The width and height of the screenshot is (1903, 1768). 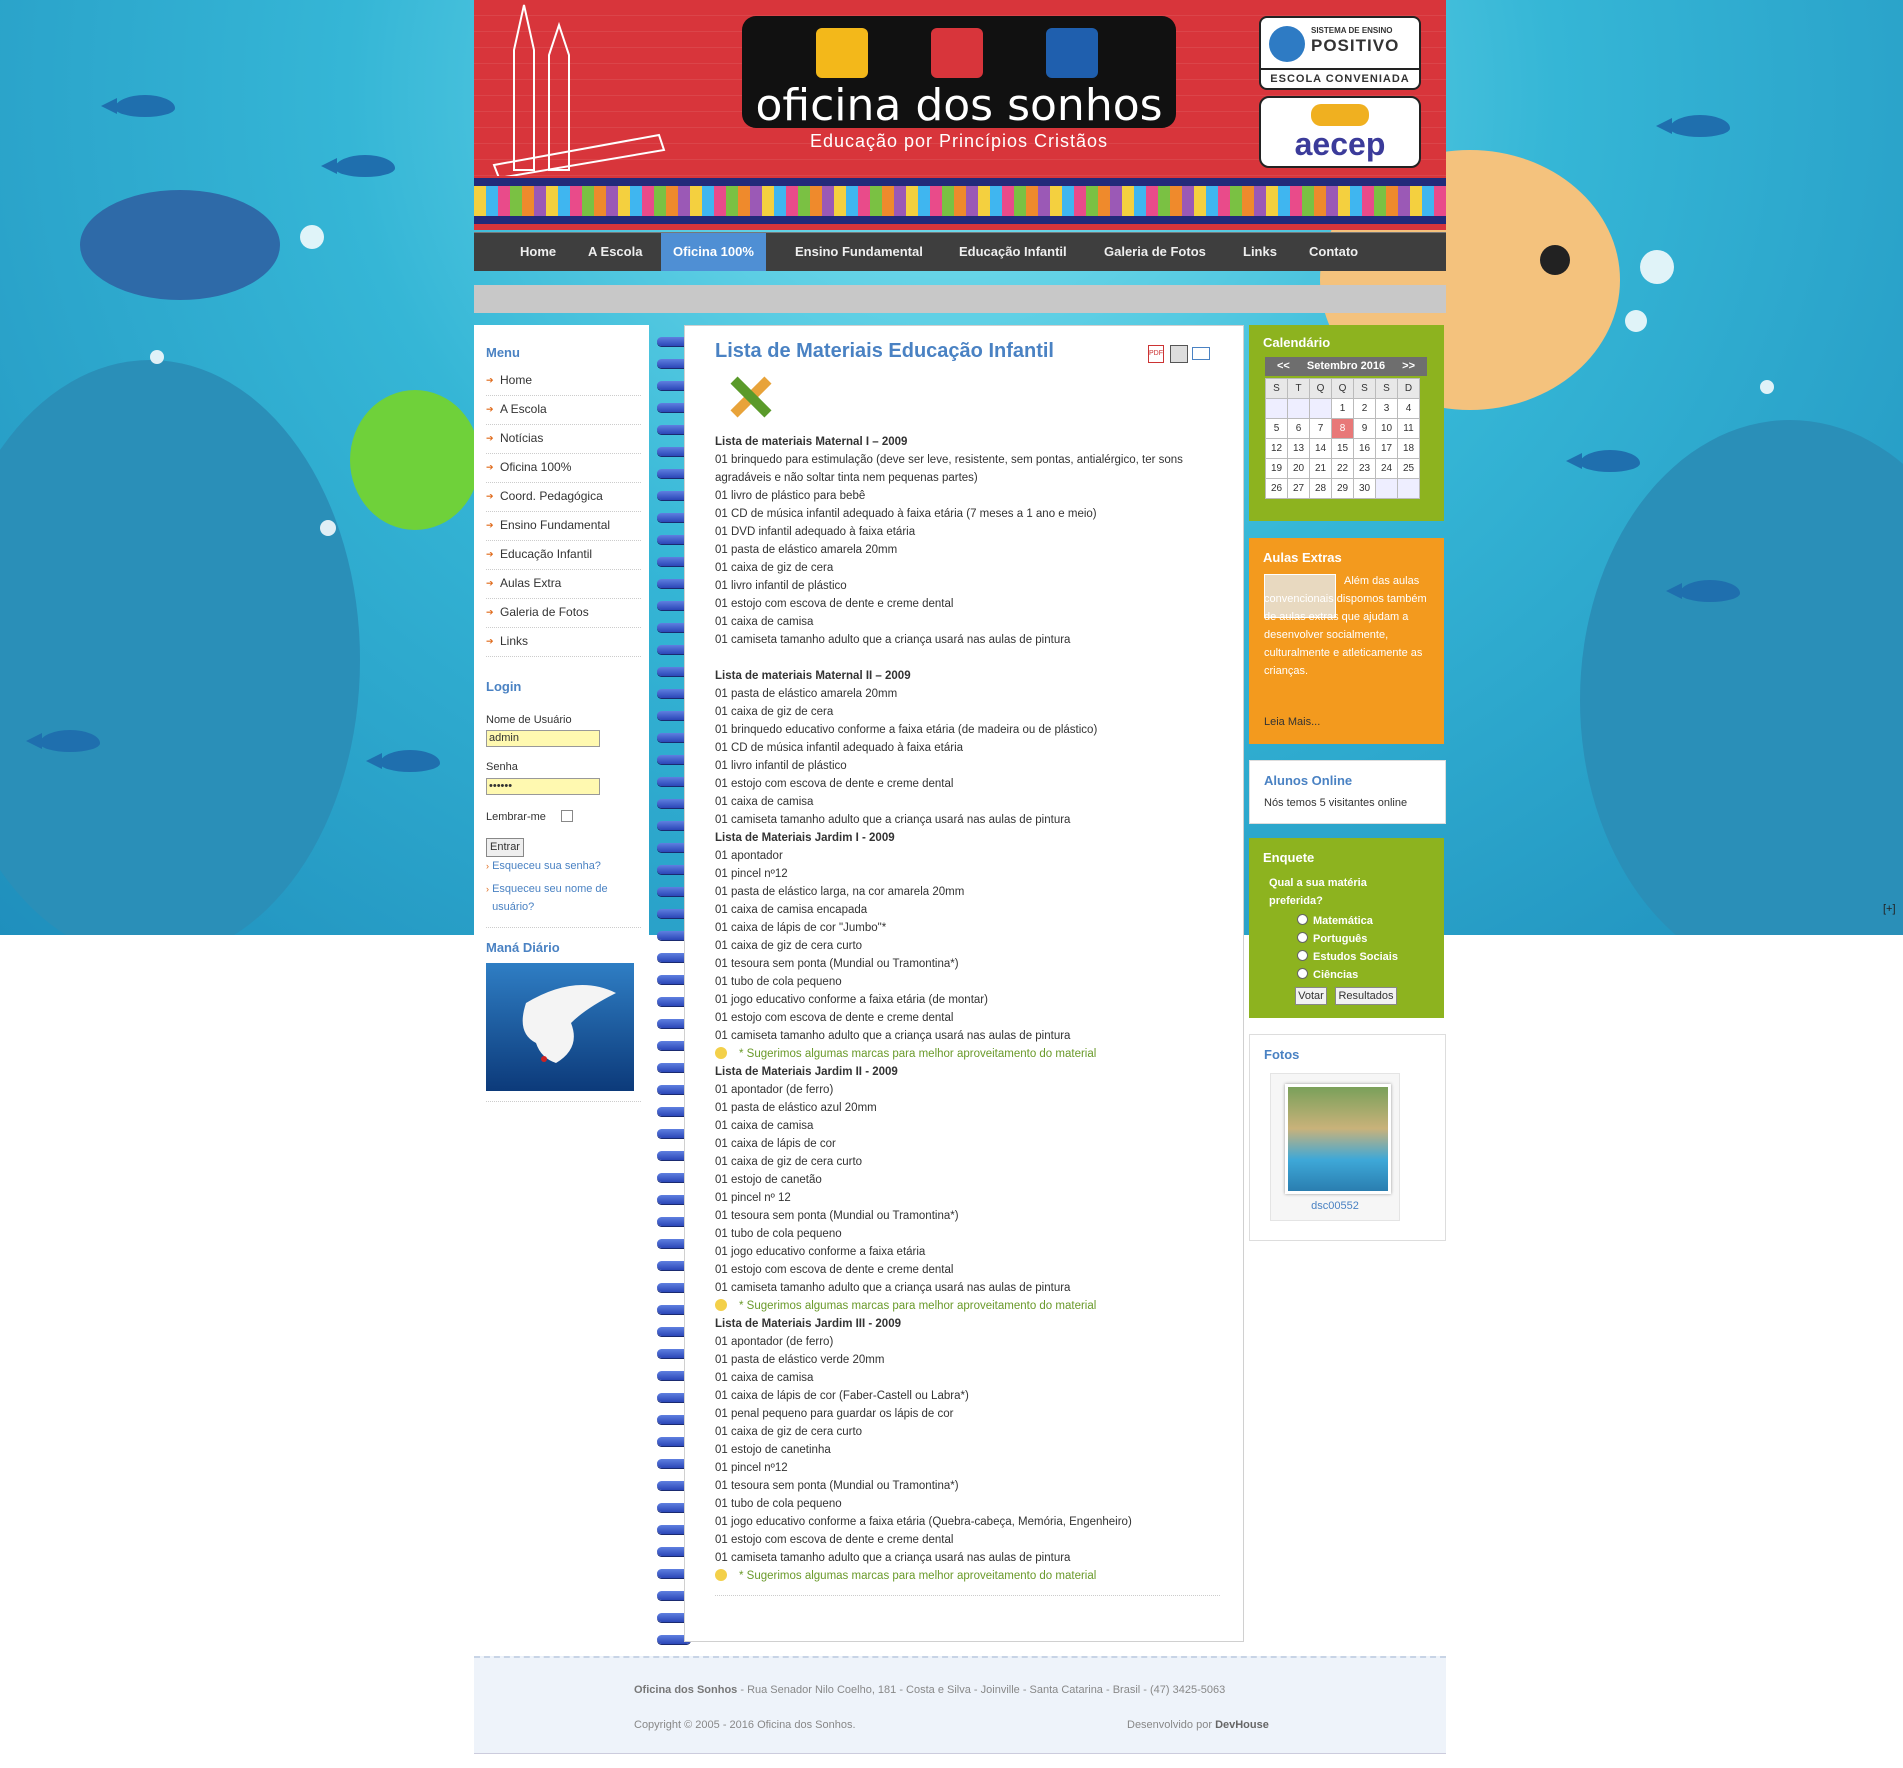 What do you see at coordinates (1242, 1725) in the screenshot?
I see `footer-dev-link: DevHouse` at bounding box center [1242, 1725].